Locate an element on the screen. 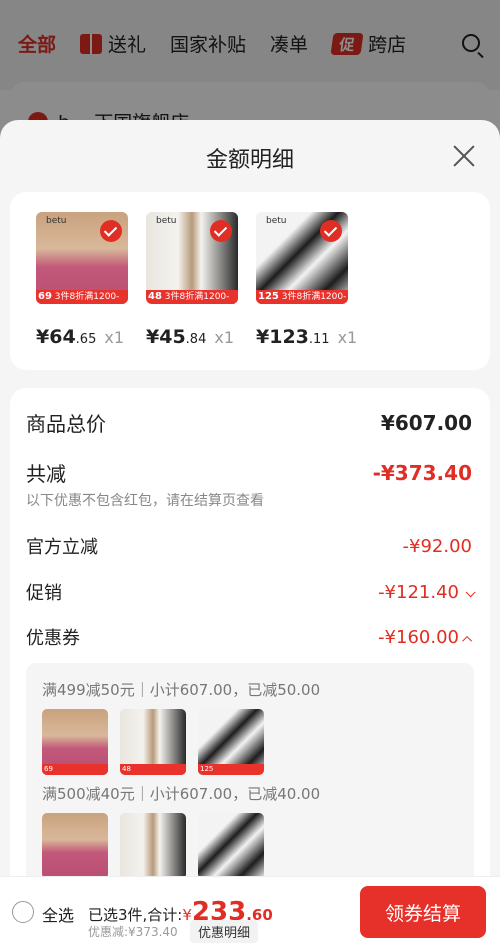  discount-detail-button: 优惠明细 is located at coordinates (224, 931).